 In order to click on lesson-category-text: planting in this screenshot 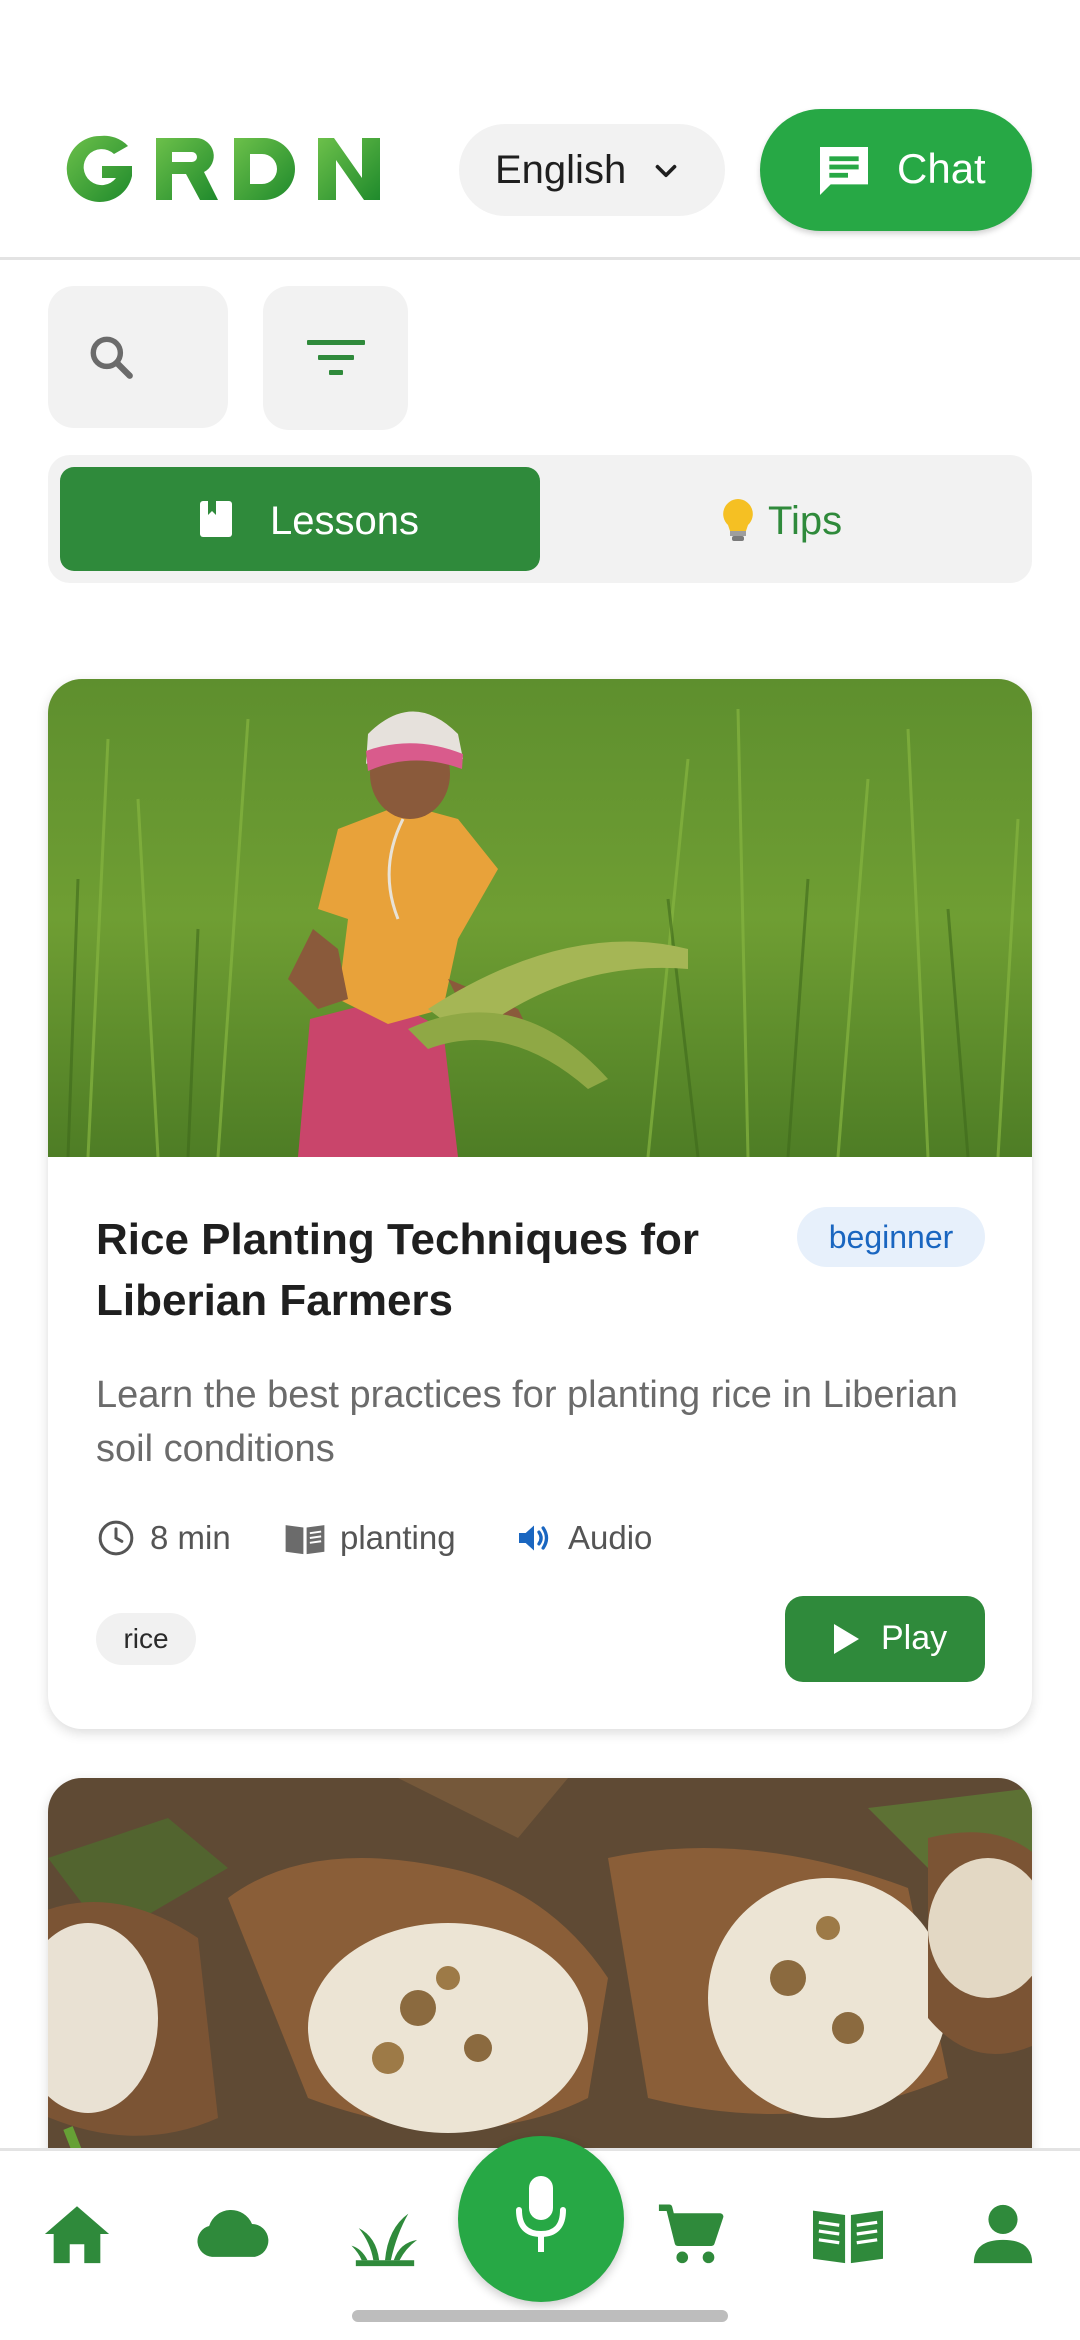, I will do `click(398, 1537)`.